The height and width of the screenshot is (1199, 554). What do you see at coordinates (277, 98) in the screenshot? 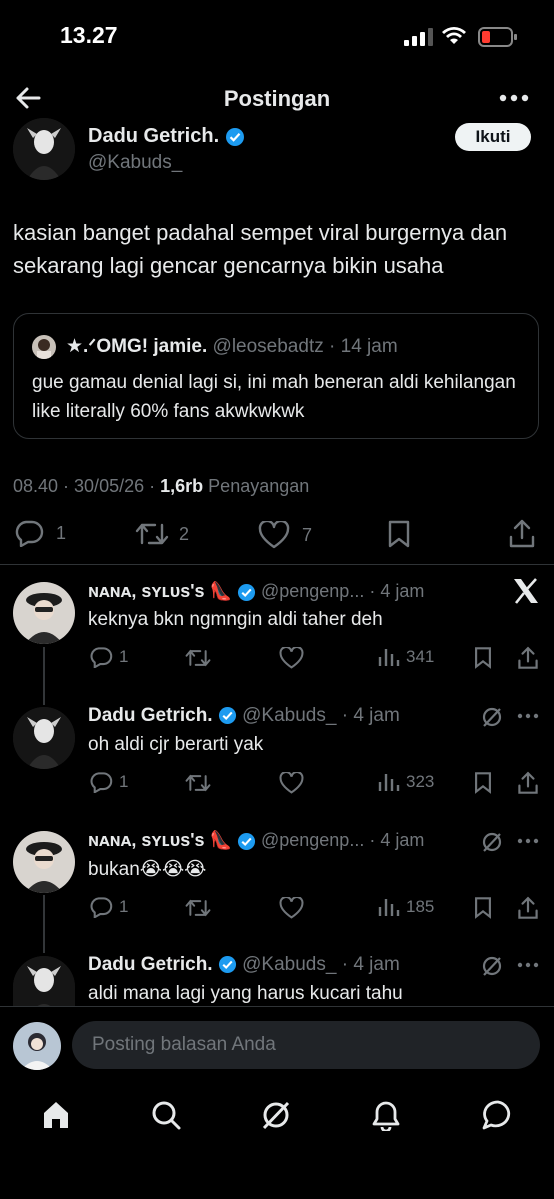
I see `page-title: Postingan` at bounding box center [277, 98].